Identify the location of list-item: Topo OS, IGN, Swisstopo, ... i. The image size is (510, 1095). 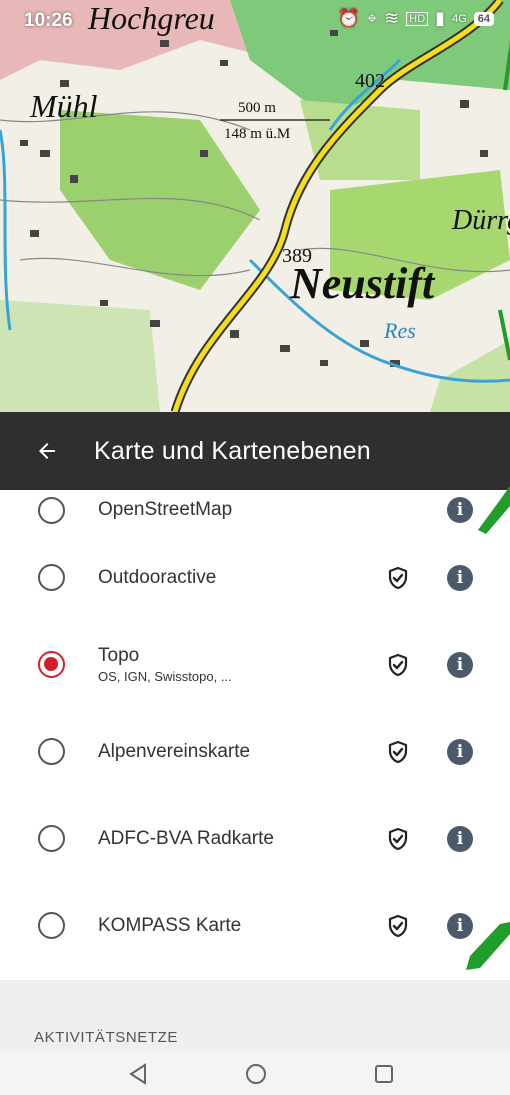
(255, 664).